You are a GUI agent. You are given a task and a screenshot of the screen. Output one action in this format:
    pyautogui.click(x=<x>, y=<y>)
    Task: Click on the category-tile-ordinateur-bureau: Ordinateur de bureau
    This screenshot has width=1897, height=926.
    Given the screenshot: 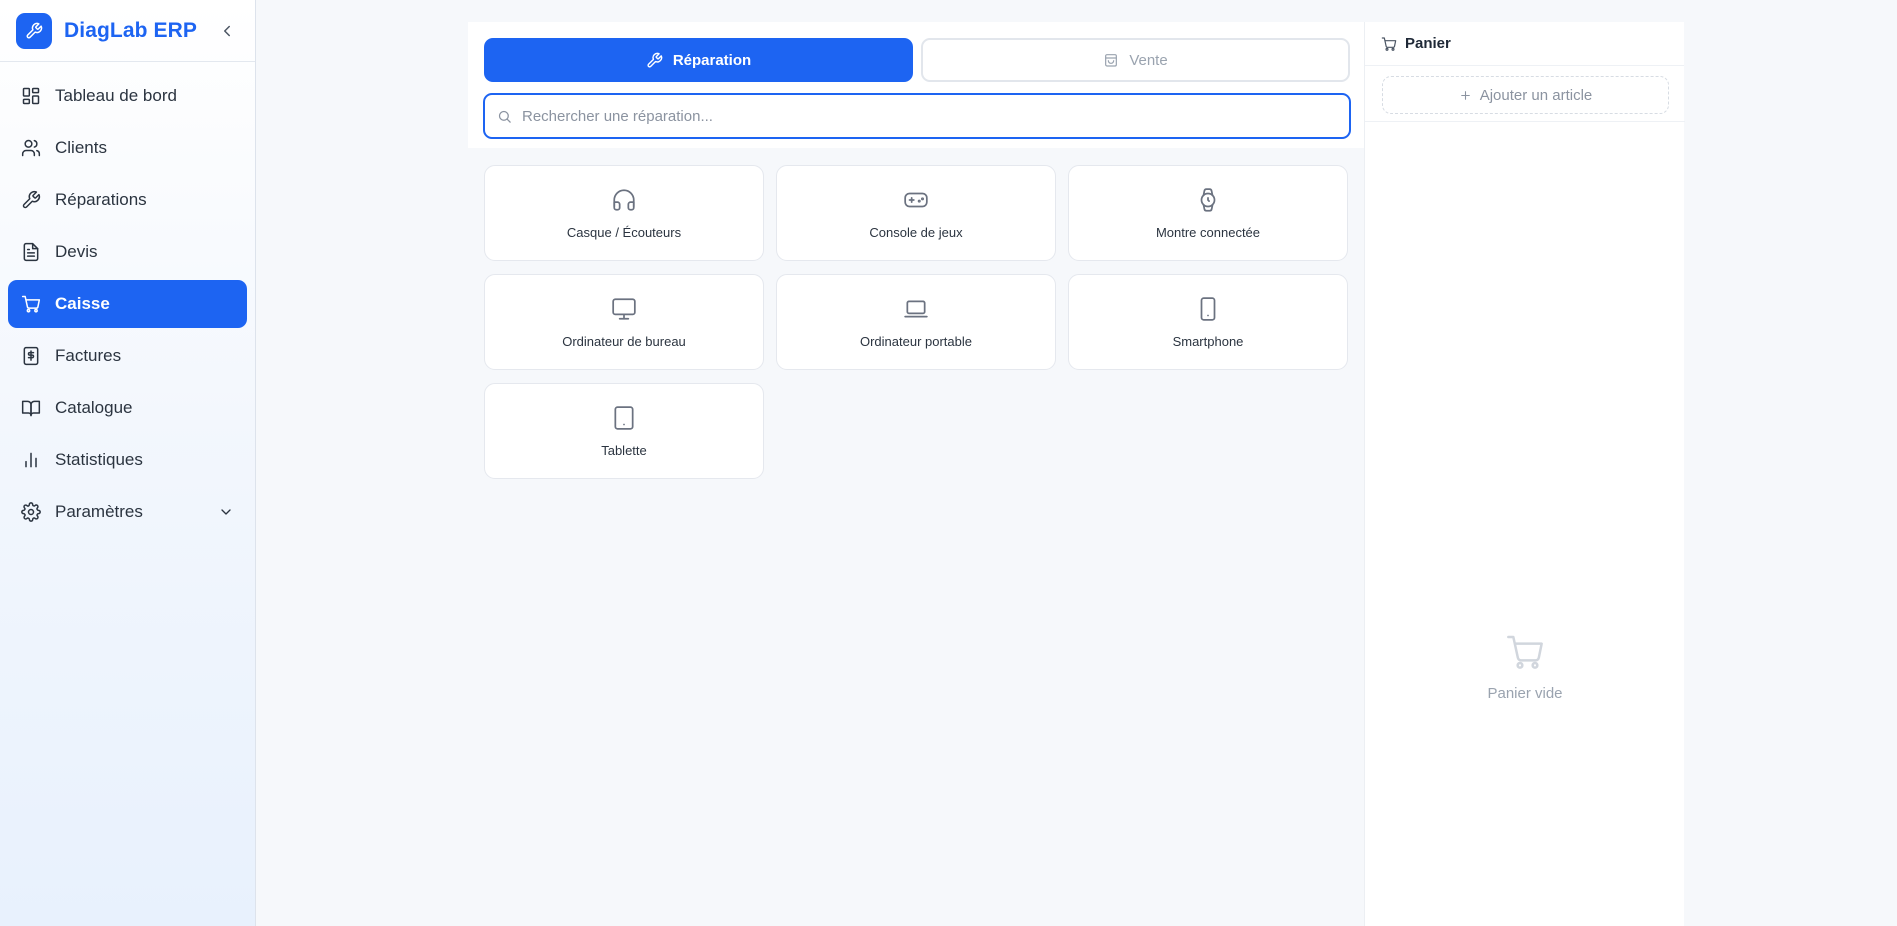 What is the action you would take?
    pyautogui.click(x=624, y=322)
    